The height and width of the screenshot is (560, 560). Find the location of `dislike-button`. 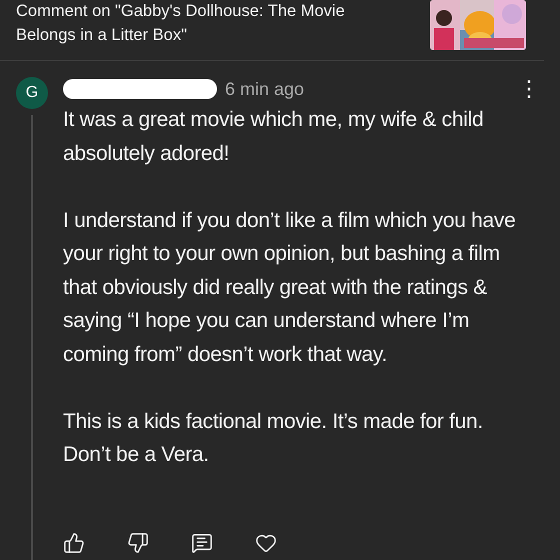

dislike-button is located at coordinates (138, 543).